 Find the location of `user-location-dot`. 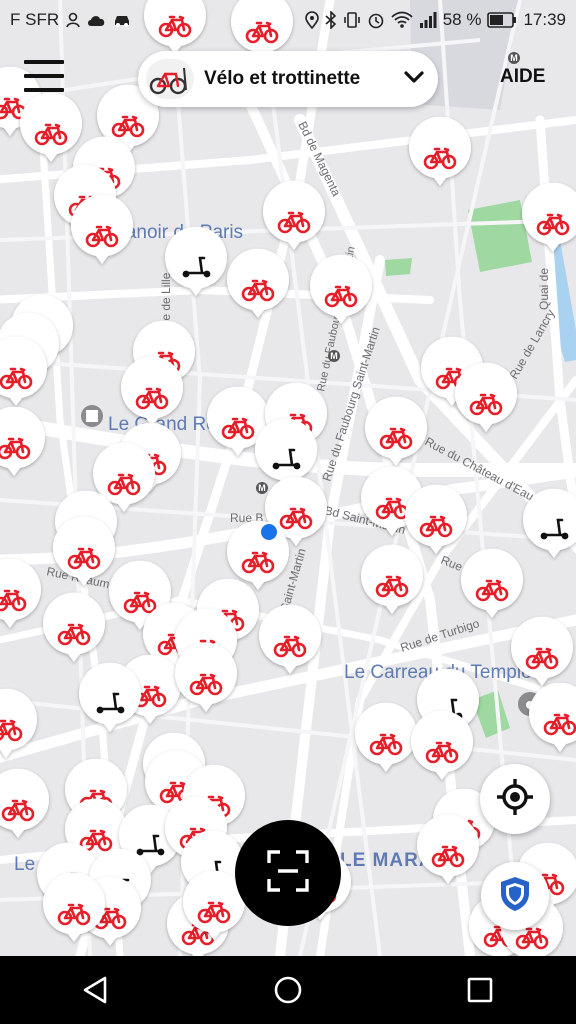

user-location-dot is located at coordinates (269, 532).